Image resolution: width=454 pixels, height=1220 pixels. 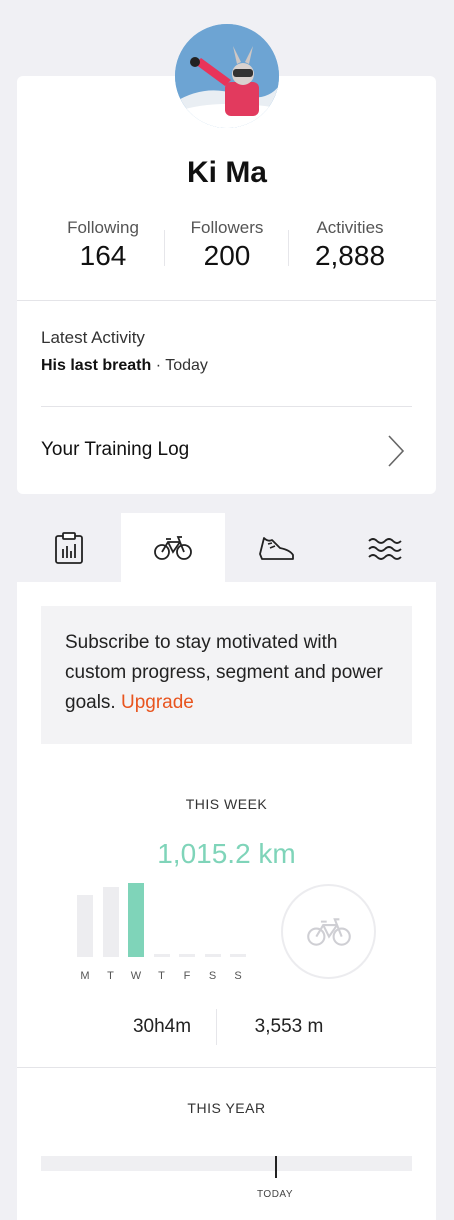 I want to click on stat-label: Followers, so click(x=227, y=227).